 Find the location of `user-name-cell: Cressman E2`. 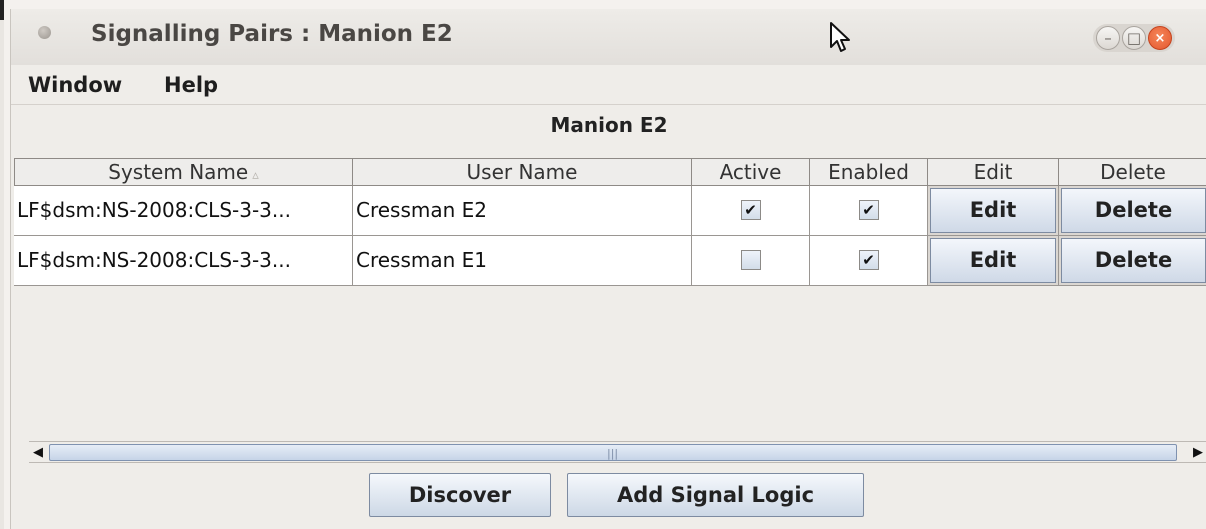

user-name-cell: Cressman E2 is located at coordinates (522, 211).